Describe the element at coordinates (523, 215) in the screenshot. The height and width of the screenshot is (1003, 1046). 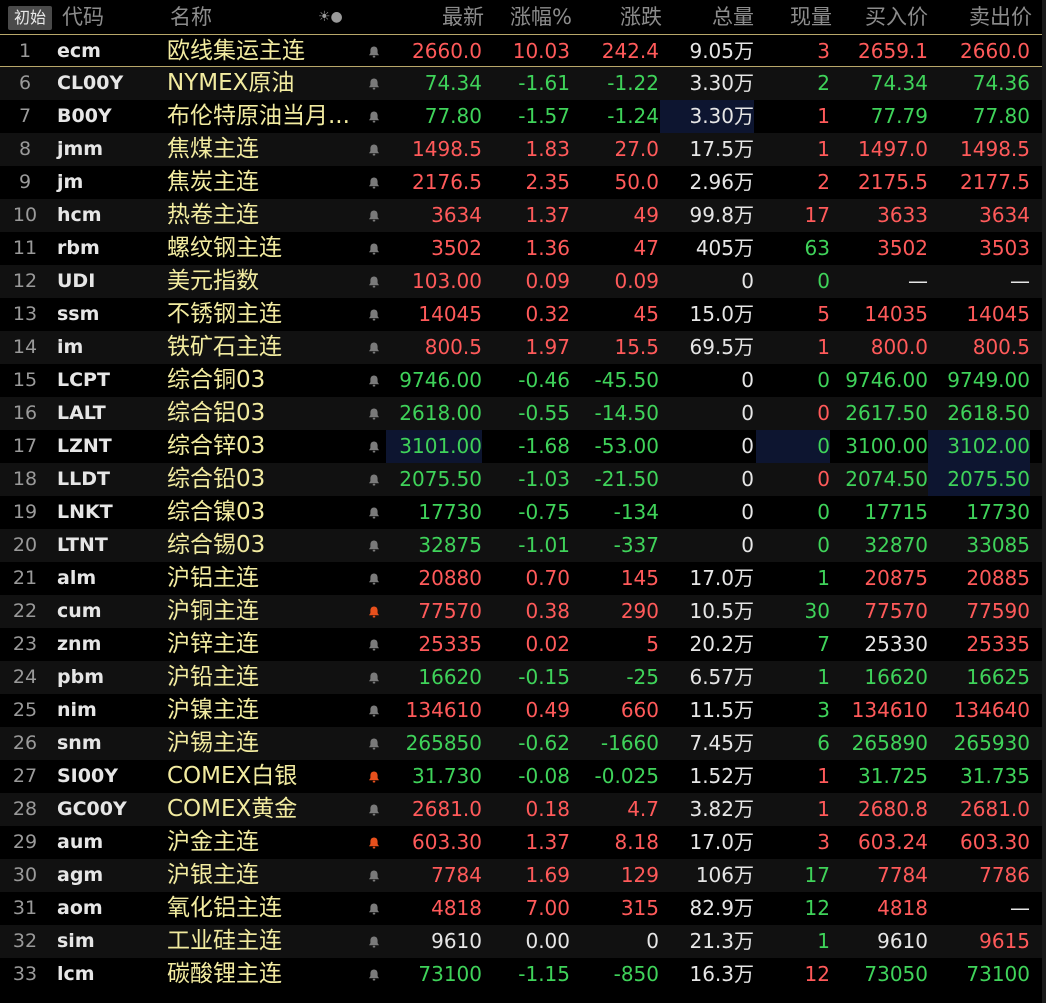
I see `table-row: 10 hcm 热卷主连 3634 1.37 49 99.8万 17 3633 3634` at that location.